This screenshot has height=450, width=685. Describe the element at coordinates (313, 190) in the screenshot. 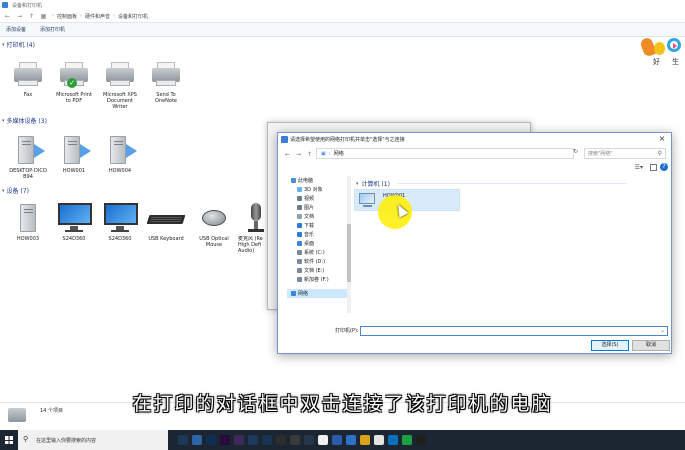

I see `nav-item-label: 3D 对象` at that location.